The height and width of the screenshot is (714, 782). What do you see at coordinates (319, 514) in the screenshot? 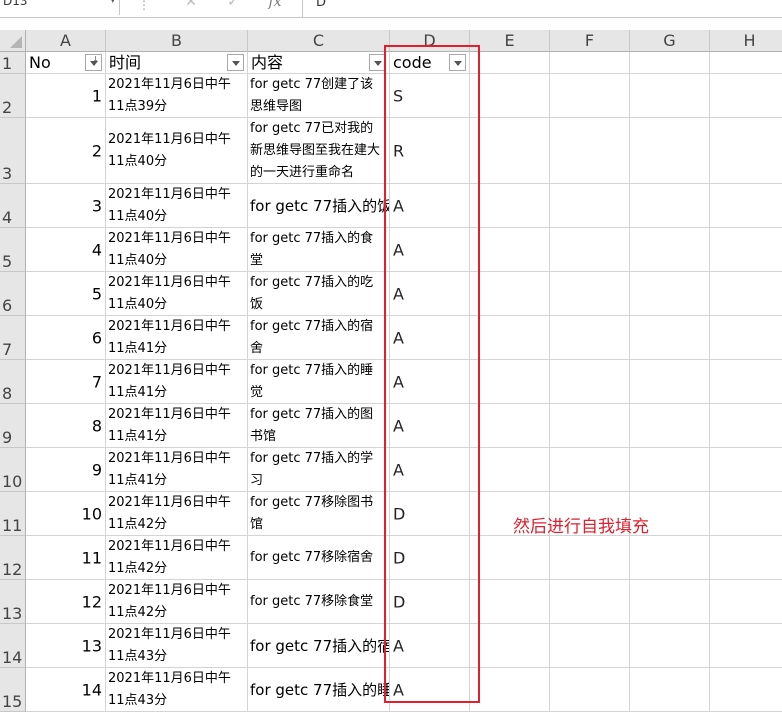
I see `cell-content: for getc 77移除图书馆` at bounding box center [319, 514].